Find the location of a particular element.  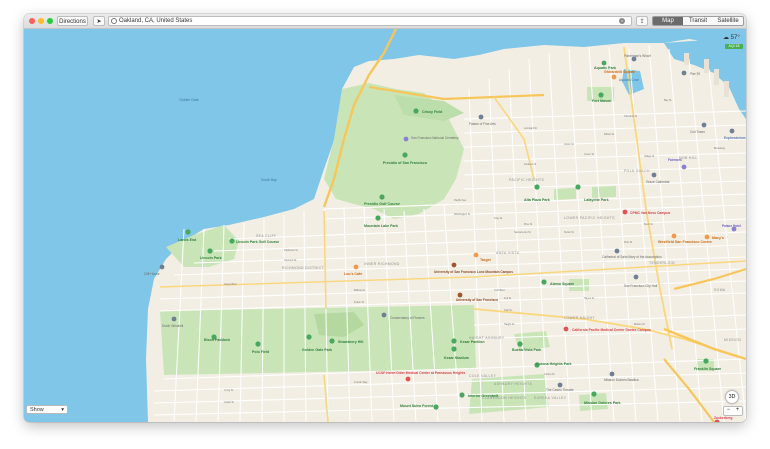

park-label-presidio: Presidio of San Francisco is located at coordinates (405, 163).